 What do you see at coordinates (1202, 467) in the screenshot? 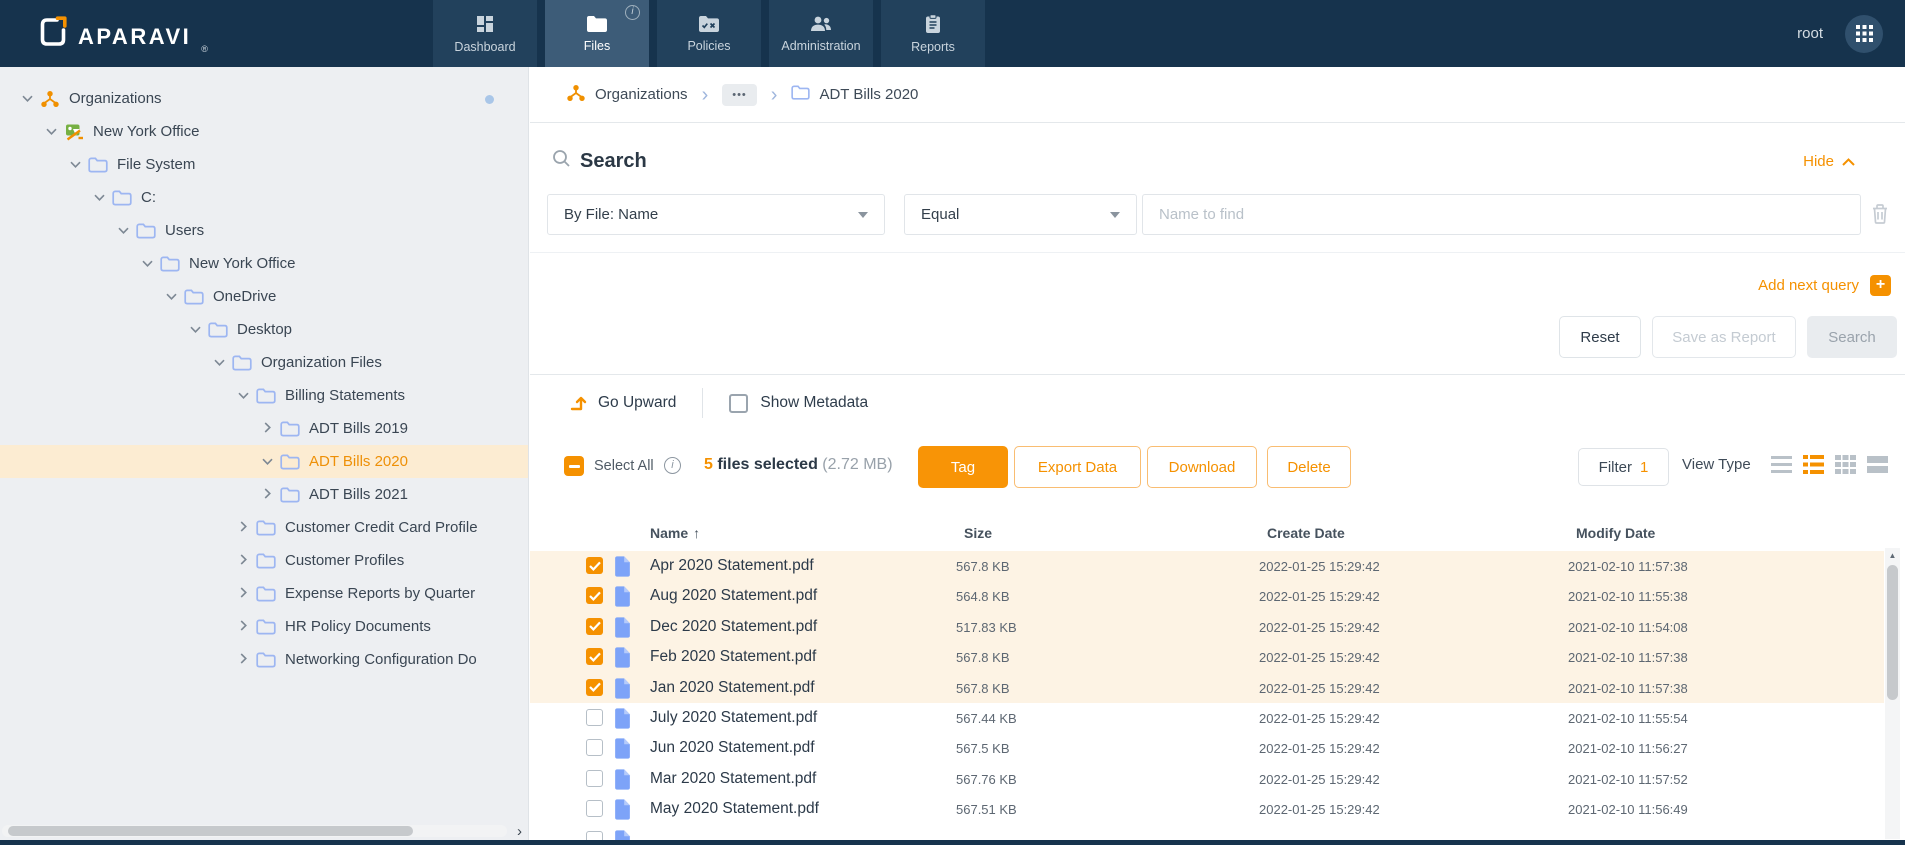
I see `download-button: Download` at bounding box center [1202, 467].